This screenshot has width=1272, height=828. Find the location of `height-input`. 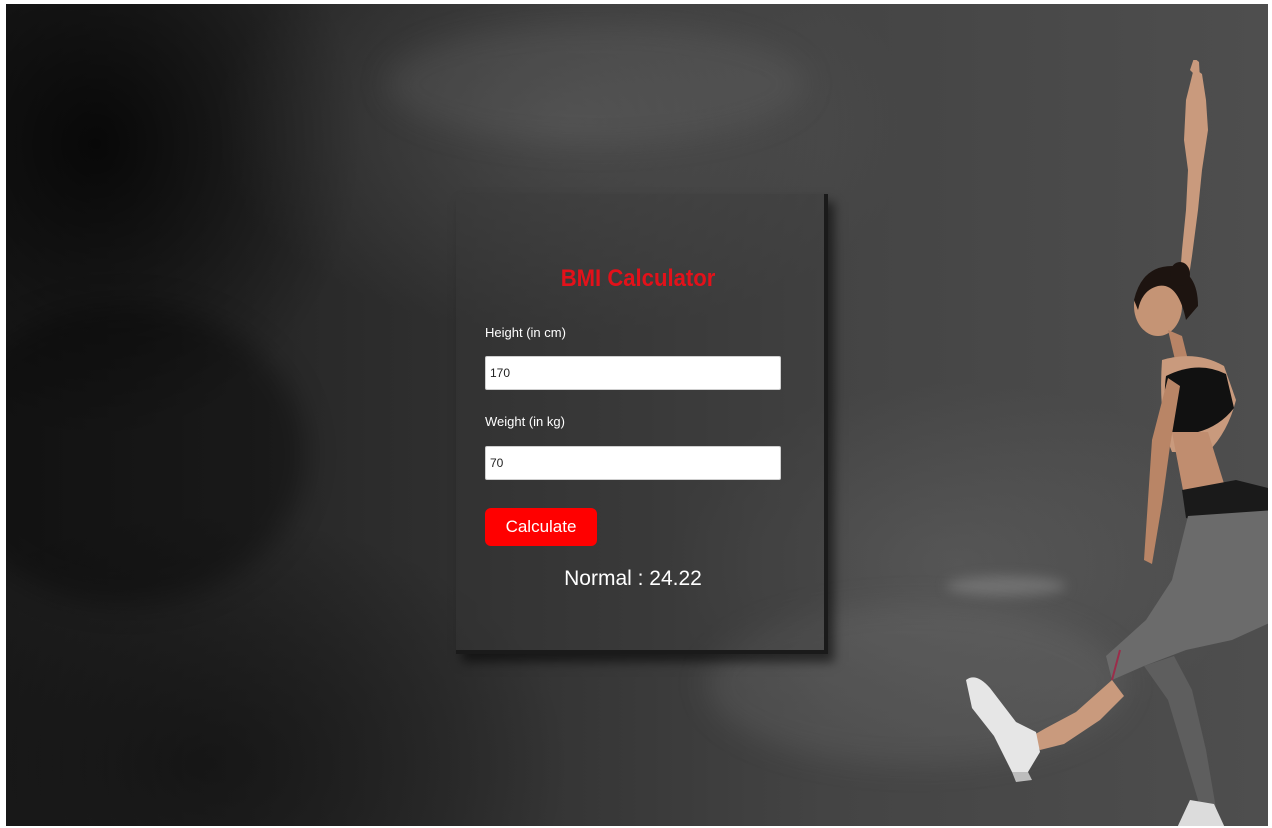

height-input is located at coordinates (633, 373).